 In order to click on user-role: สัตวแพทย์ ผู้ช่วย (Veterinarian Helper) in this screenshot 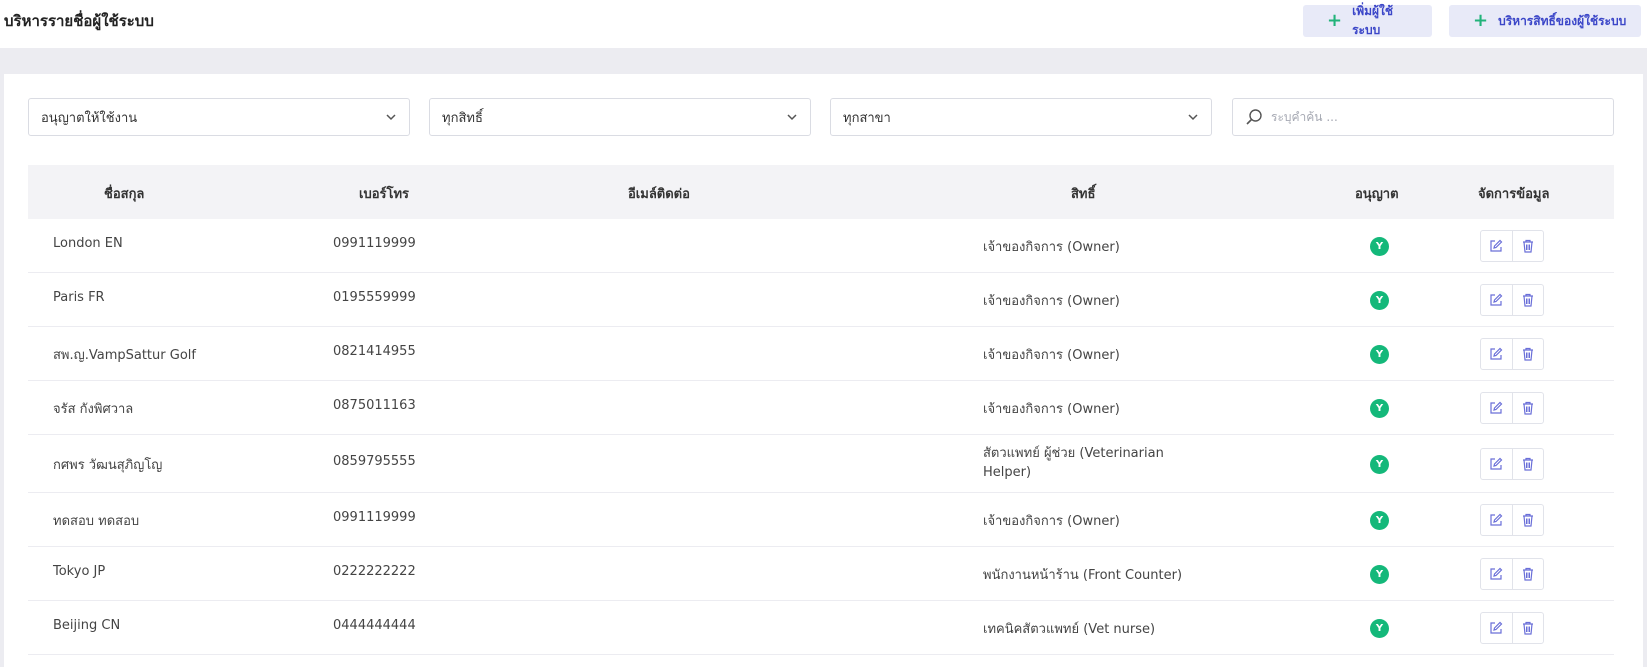, I will do `click(1073, 463)`.